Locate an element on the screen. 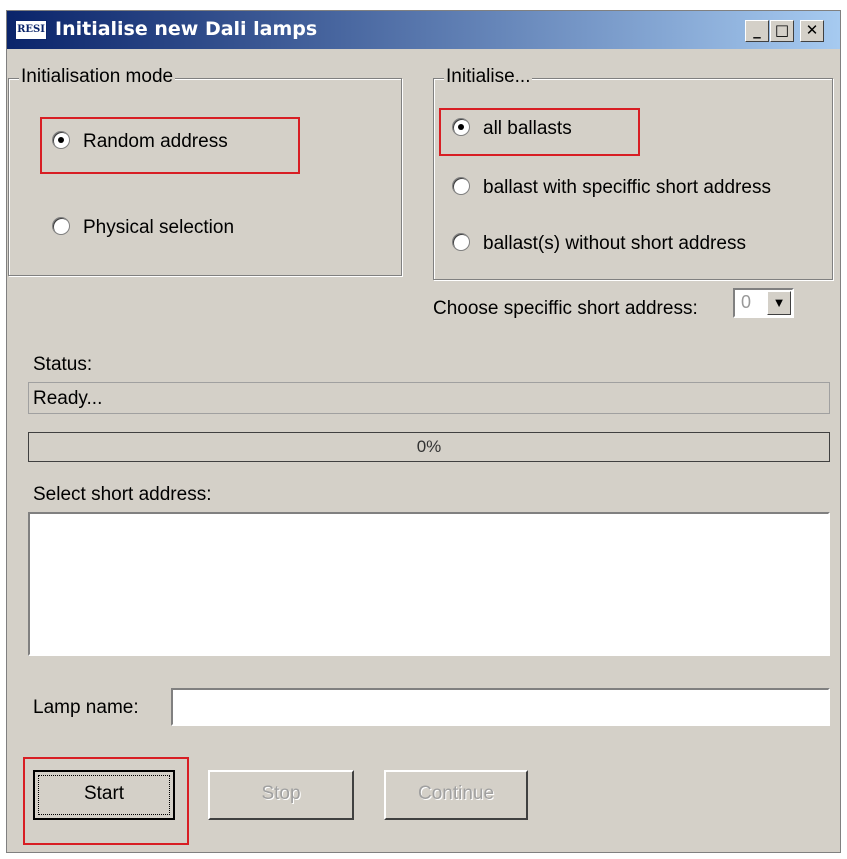 The width and height of the screenshot is (847, 859). maximize-button: □ is located at coordinates (782, 31).